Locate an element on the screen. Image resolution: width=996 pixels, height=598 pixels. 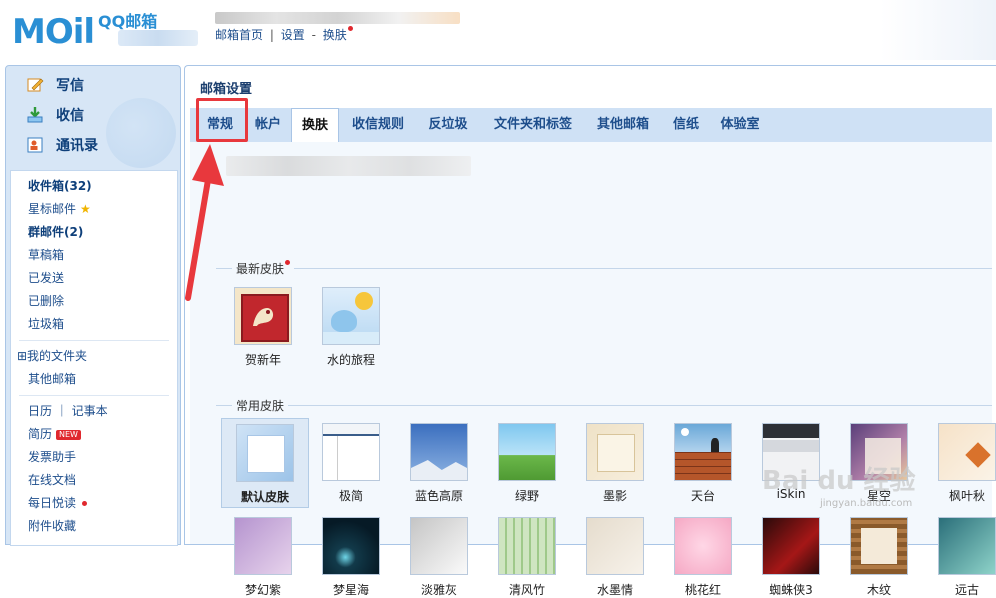
skin-item: 淡雅灰 is located at coordinates (439, 557).